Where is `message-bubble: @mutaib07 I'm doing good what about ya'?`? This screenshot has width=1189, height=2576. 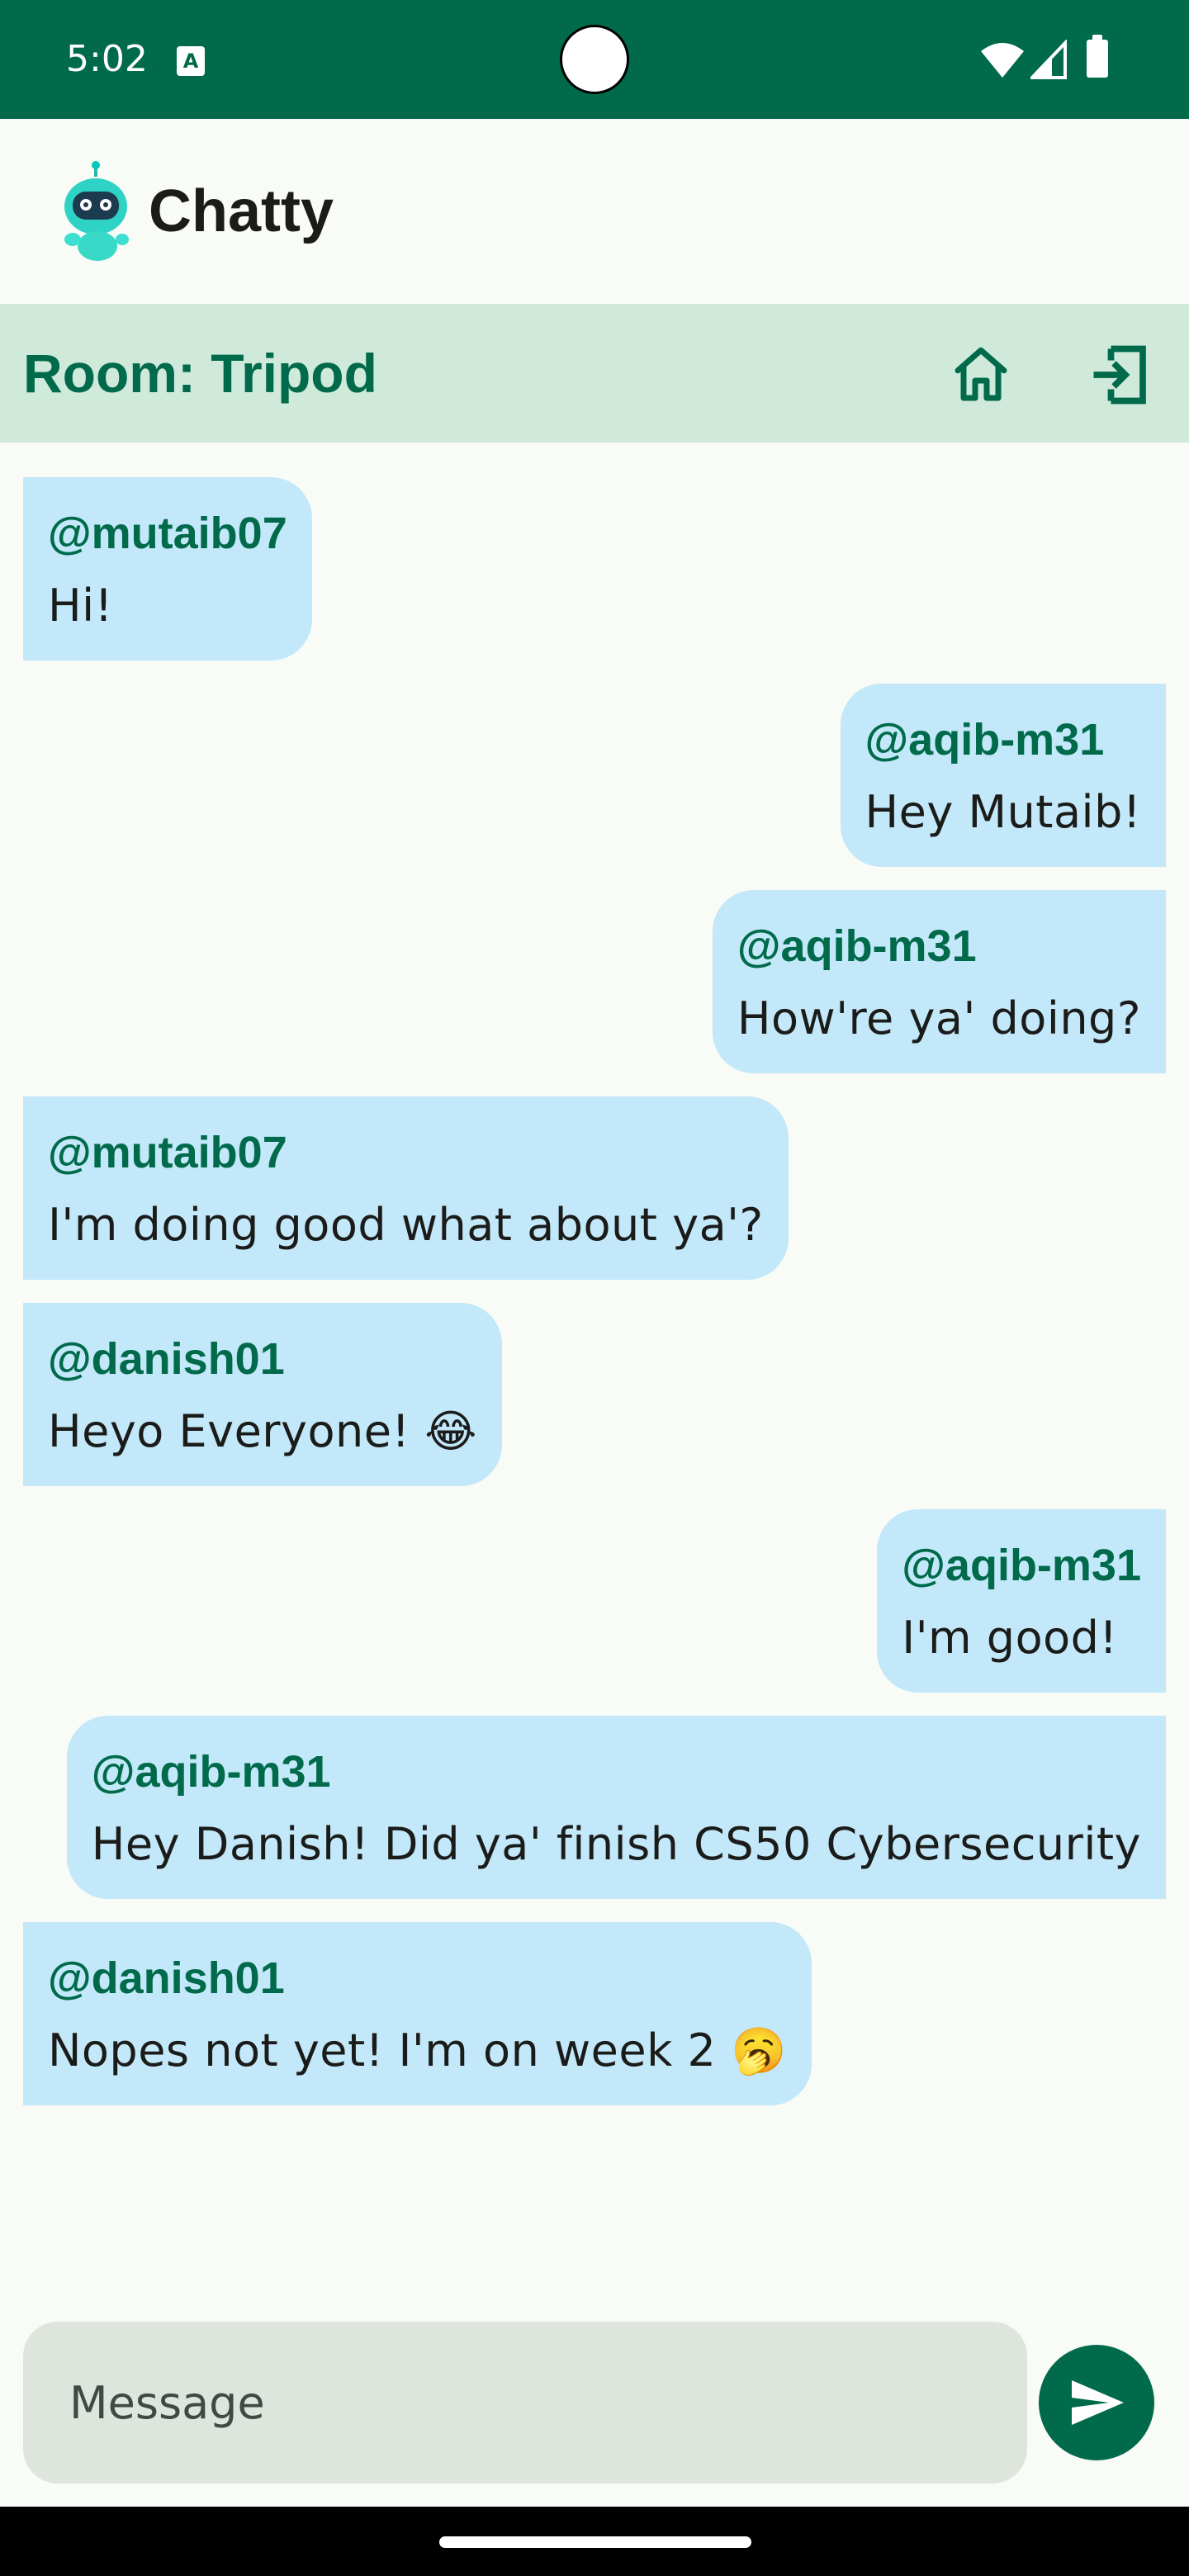
message-bubble: @mutaib07 I'm doing good what about ya'? is located at coordinates (406, 1188).